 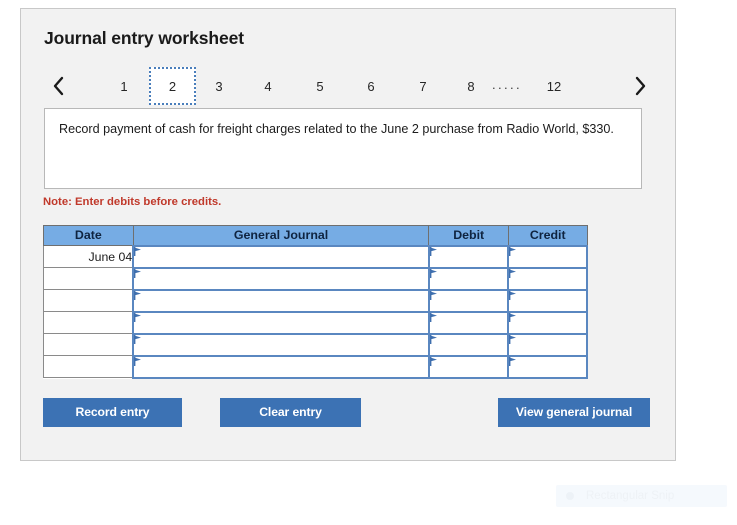 What do you see at coordinates (320, 86) in the screenshot?
I see `pager-tab-5: 5` at bounding box center [320, 86].